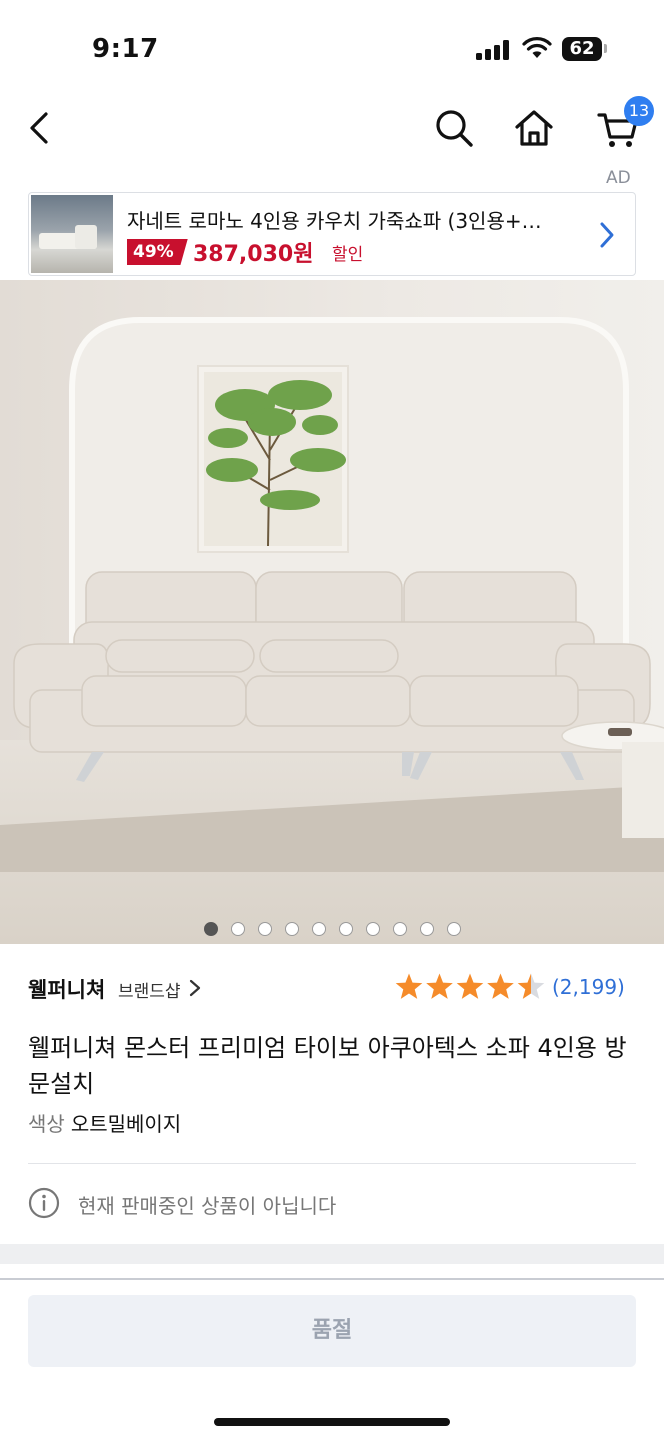 The height and width of the screenshot is (1440, 664). What do you see at coordinates (207, 1206) in the screenshot?
I see `notice-text: 현재 판매중인 상품이 아닙니다` at bounding box center [207, 1206].